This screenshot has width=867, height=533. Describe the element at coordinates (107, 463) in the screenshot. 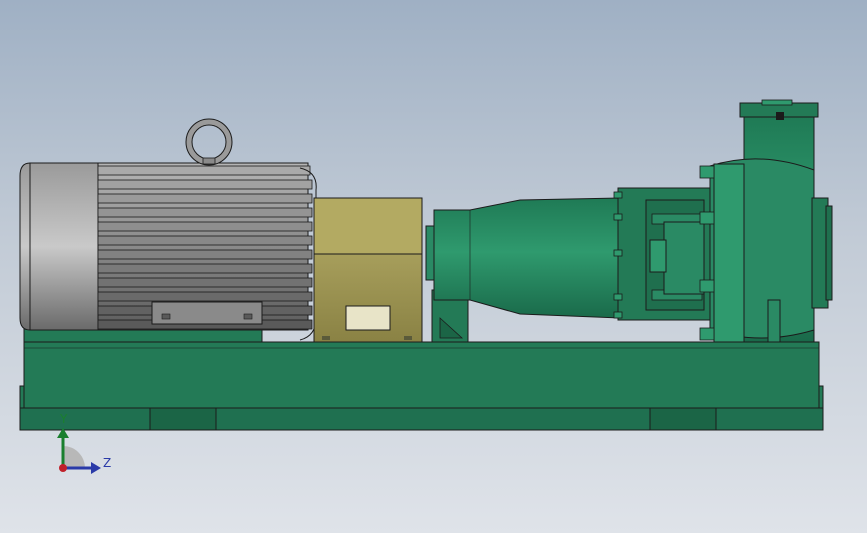

I see `z-axis-label: Z` at that location.